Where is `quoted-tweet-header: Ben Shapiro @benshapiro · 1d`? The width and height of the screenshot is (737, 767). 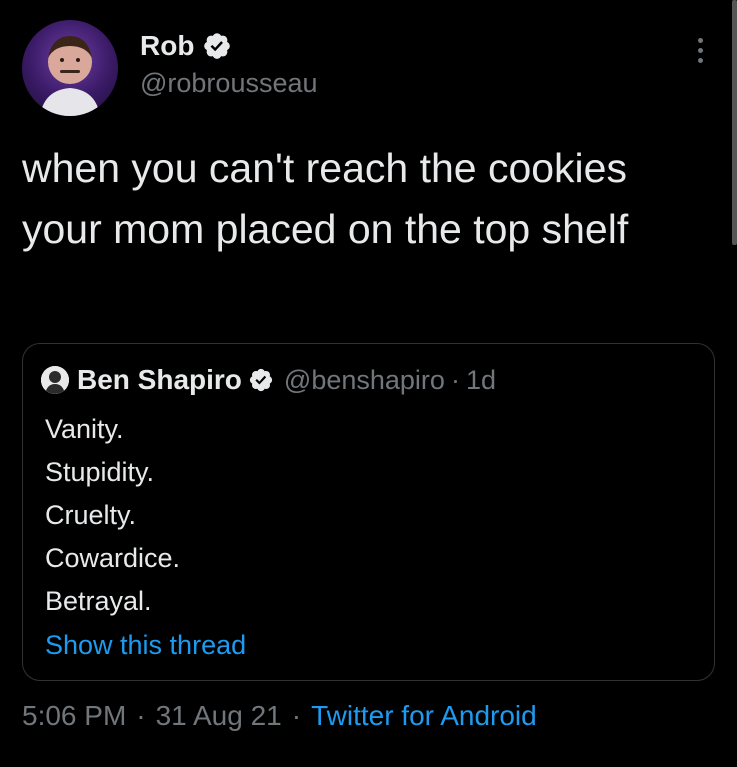
quoted-tweet-header: Ben Shapiro @benshapiro · 1d is located at coordinates (268, 380).